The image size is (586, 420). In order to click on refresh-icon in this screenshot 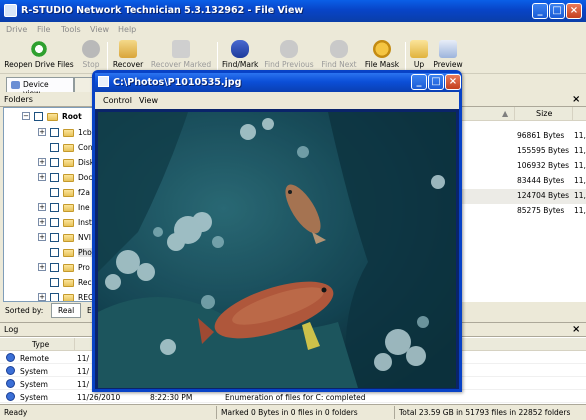, I will do `click(39, 49)`.